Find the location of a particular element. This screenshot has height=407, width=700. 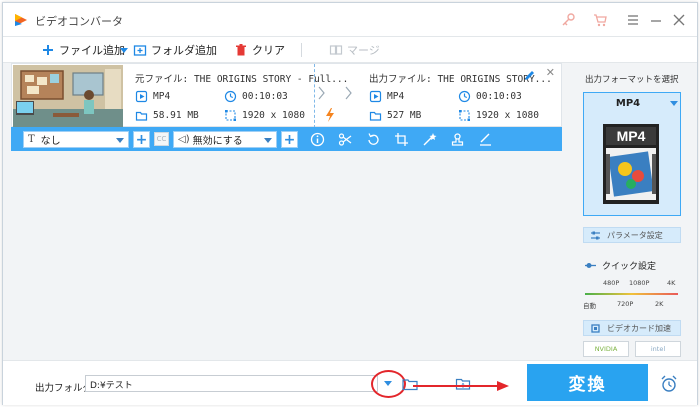

gpu-acceleration-title: ビデオカード加速 is located at coordinates (632, 328).